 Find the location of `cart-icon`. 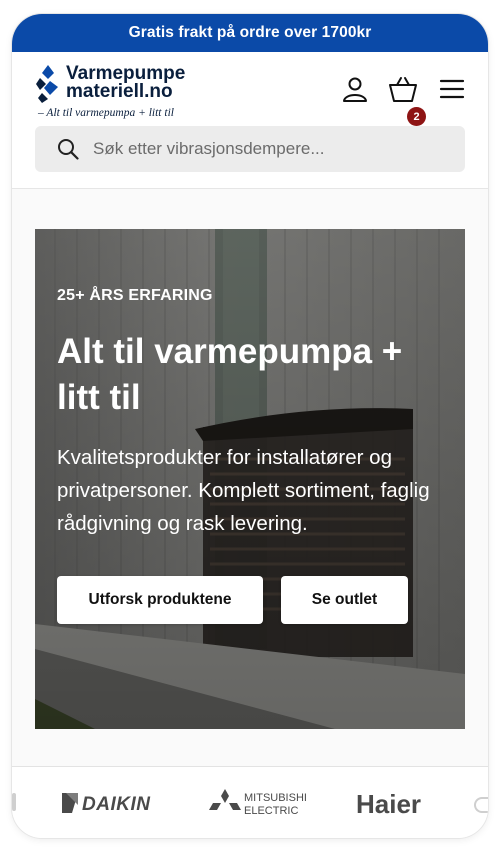

cart-icon is located at coordinates (403, 89).